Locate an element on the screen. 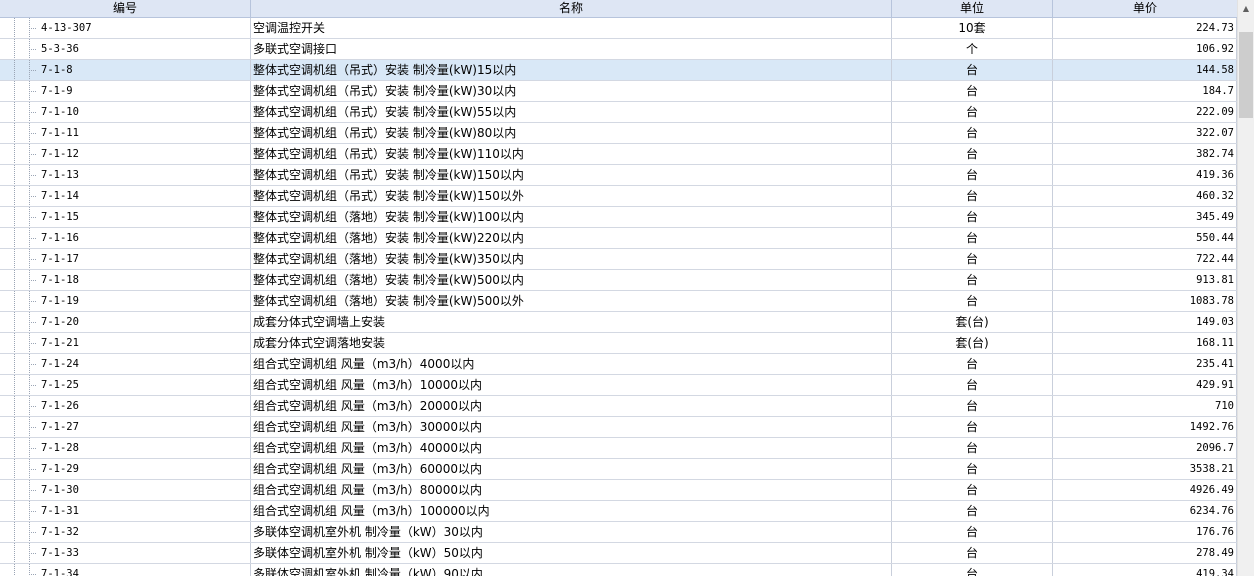 This screenshot has height=576, width=1254. cell-code: 7-1-16 is located at coordinates (144, 238).